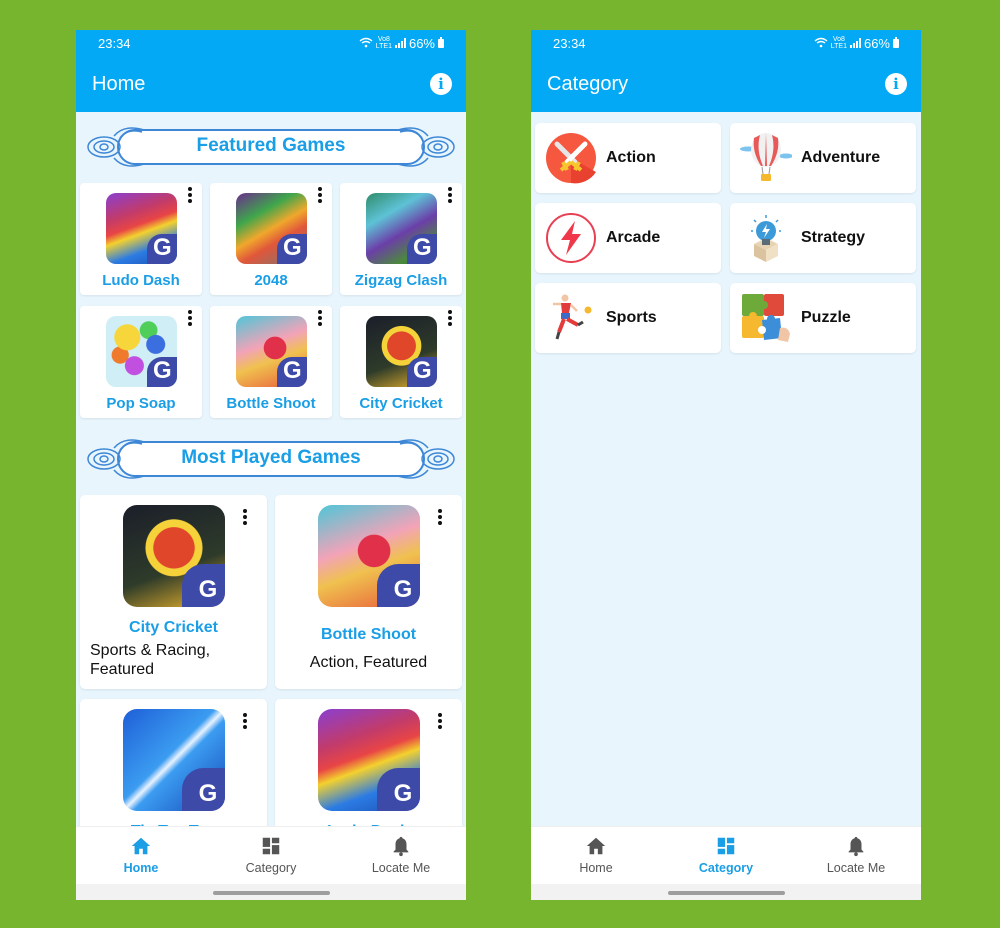  I want to click on featured-card-bottle-shoot: Bottle Shoot, so click(271, 362).